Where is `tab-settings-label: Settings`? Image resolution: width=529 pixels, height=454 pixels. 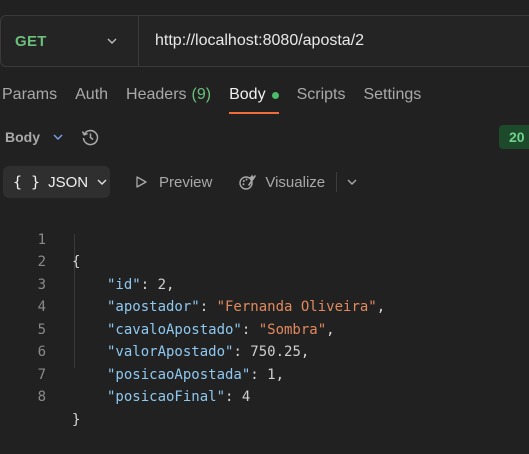 tab-settings-label: Settings is located at coordinates (392, 94).